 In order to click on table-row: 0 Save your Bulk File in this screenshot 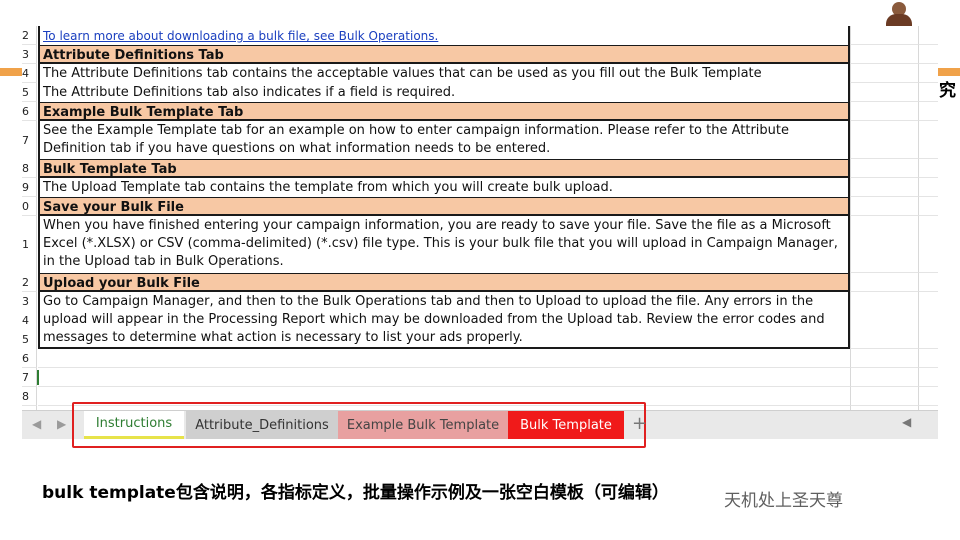, I will do `click(480, 206)`.